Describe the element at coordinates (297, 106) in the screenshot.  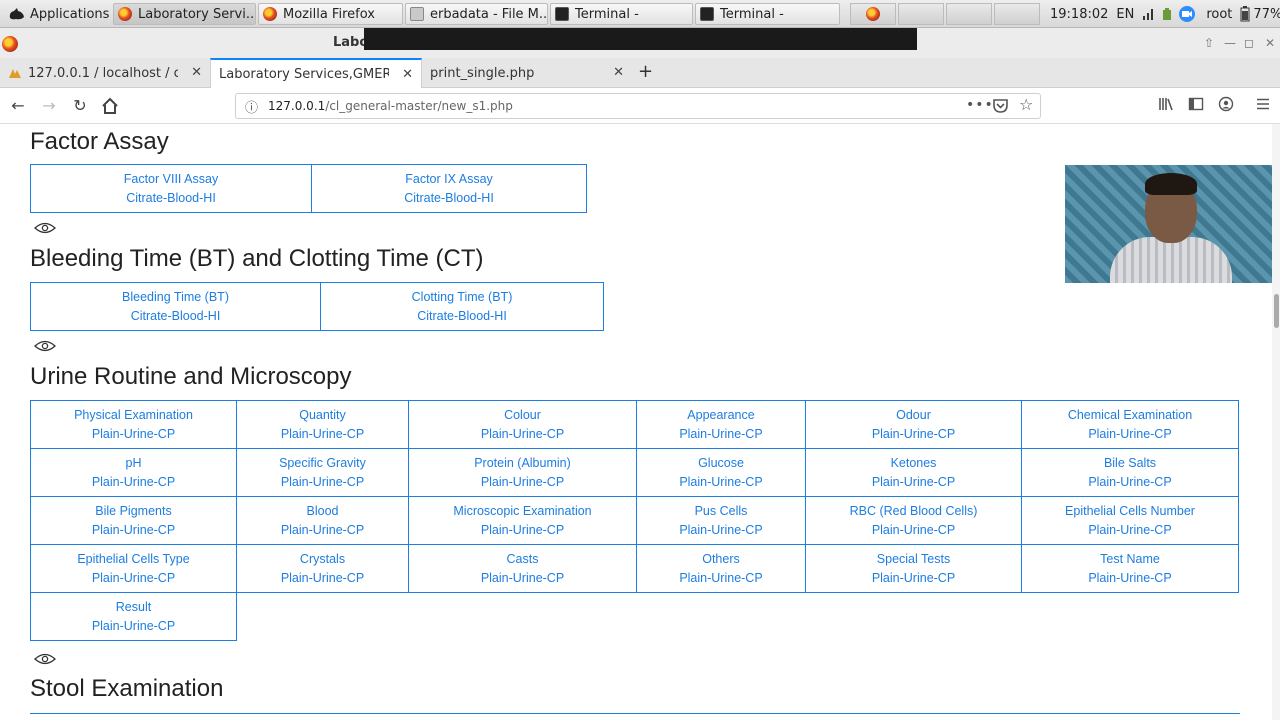
I see `url-host: 127.0.0.1` at that location.